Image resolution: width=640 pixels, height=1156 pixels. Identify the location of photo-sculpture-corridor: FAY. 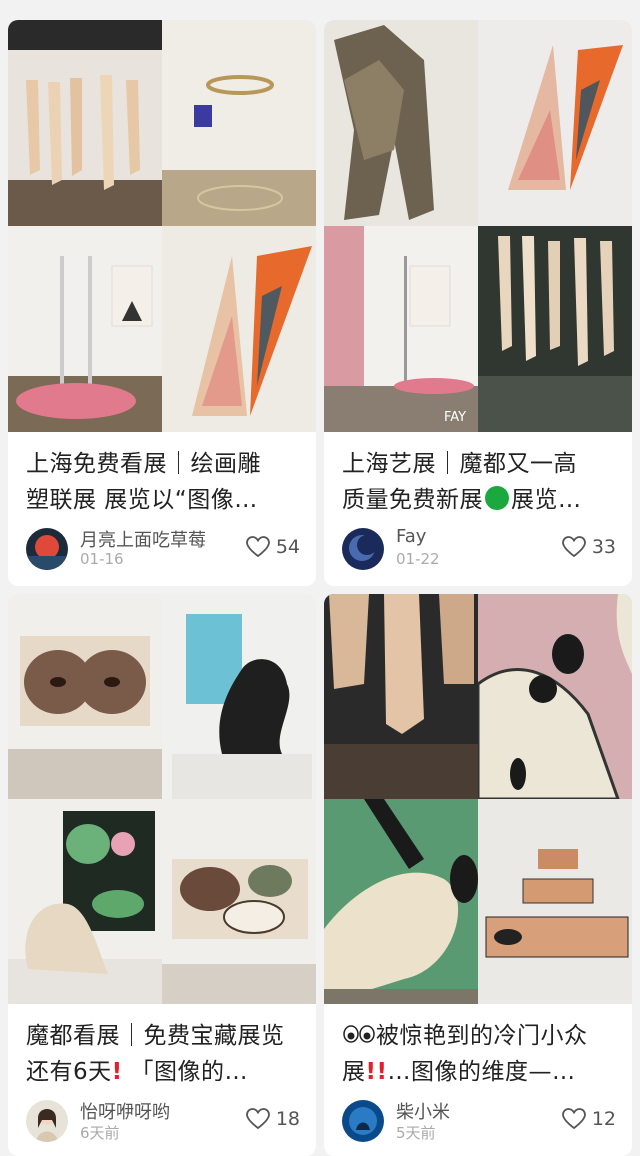
(401, 329).